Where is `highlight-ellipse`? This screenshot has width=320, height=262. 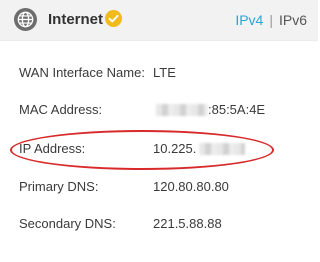 highlight-ellipse is located at coordinates (142, 150).